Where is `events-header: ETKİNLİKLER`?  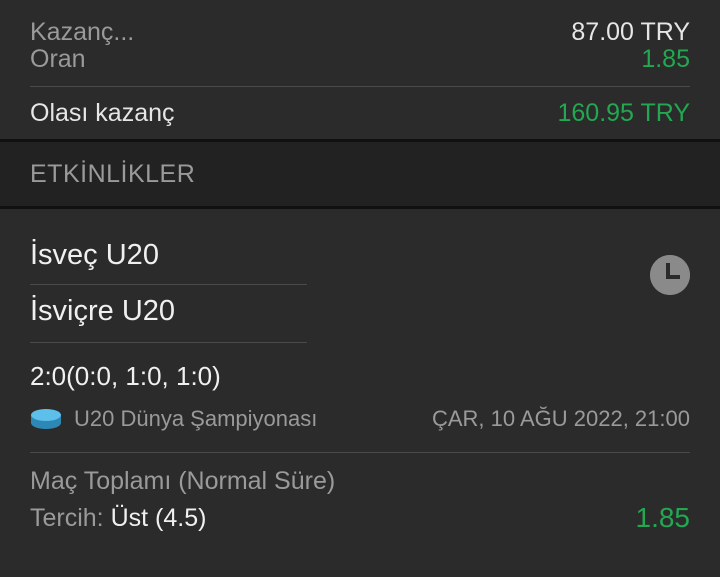
events-header: ETKİNLİKLER is located at coordinates (360, 174).